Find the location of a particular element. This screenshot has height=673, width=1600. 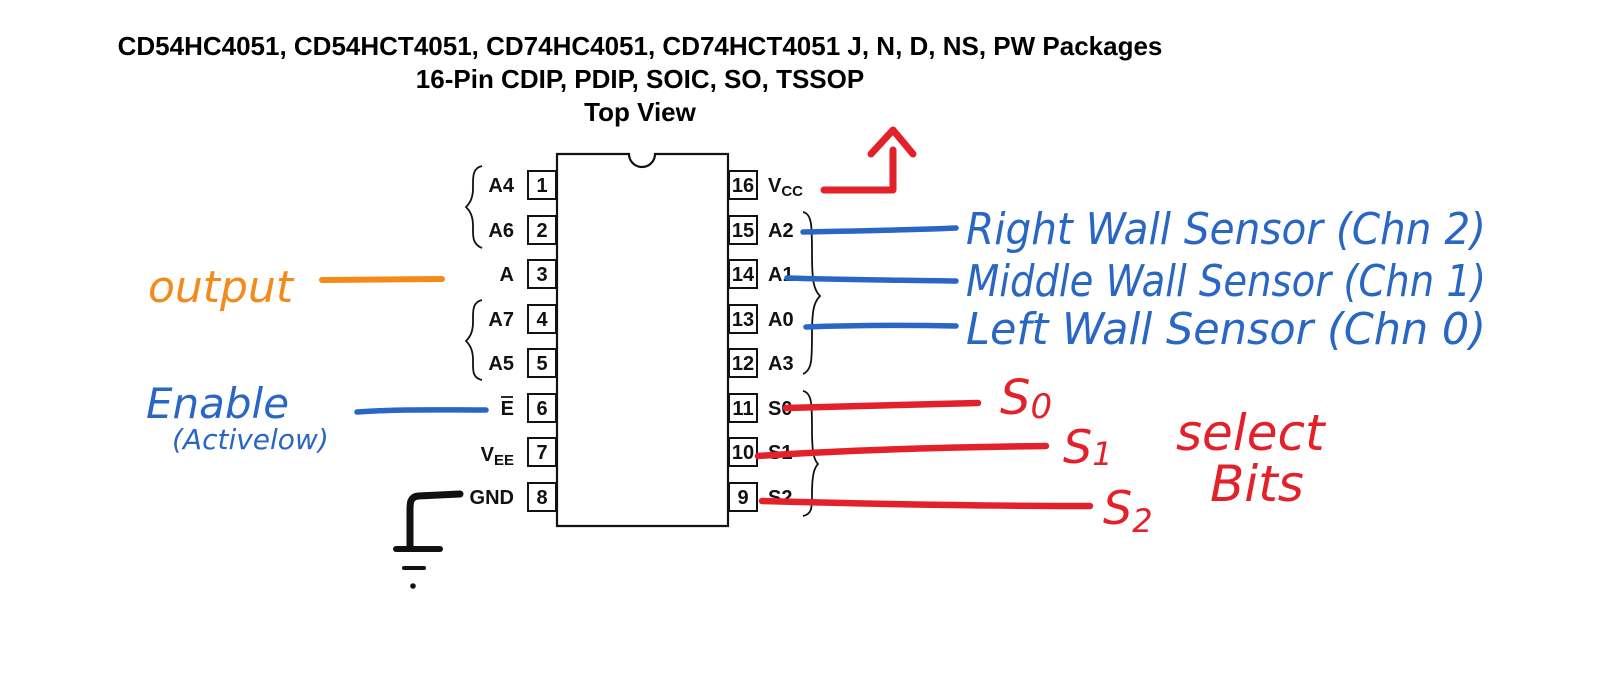

pin-number-4: 4 is located at coordinates (542, 320).